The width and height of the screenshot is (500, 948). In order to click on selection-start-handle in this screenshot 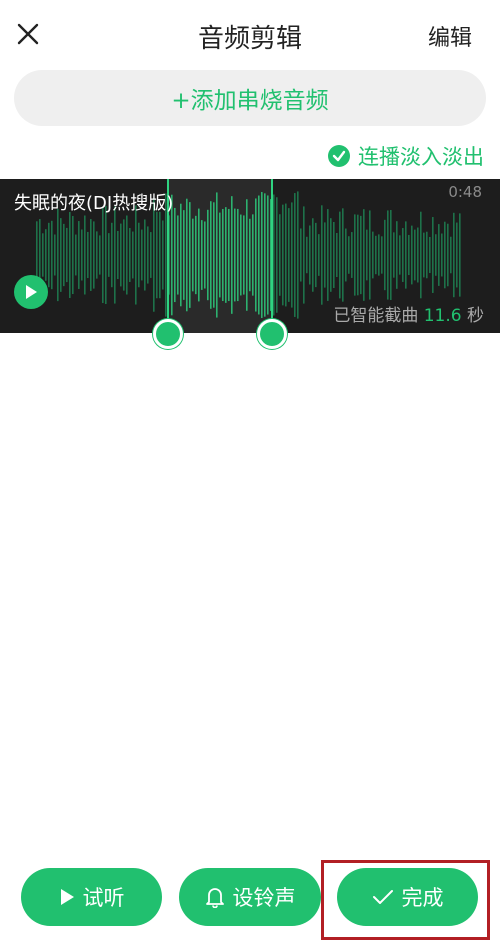, I will do `click(167, 334)`.